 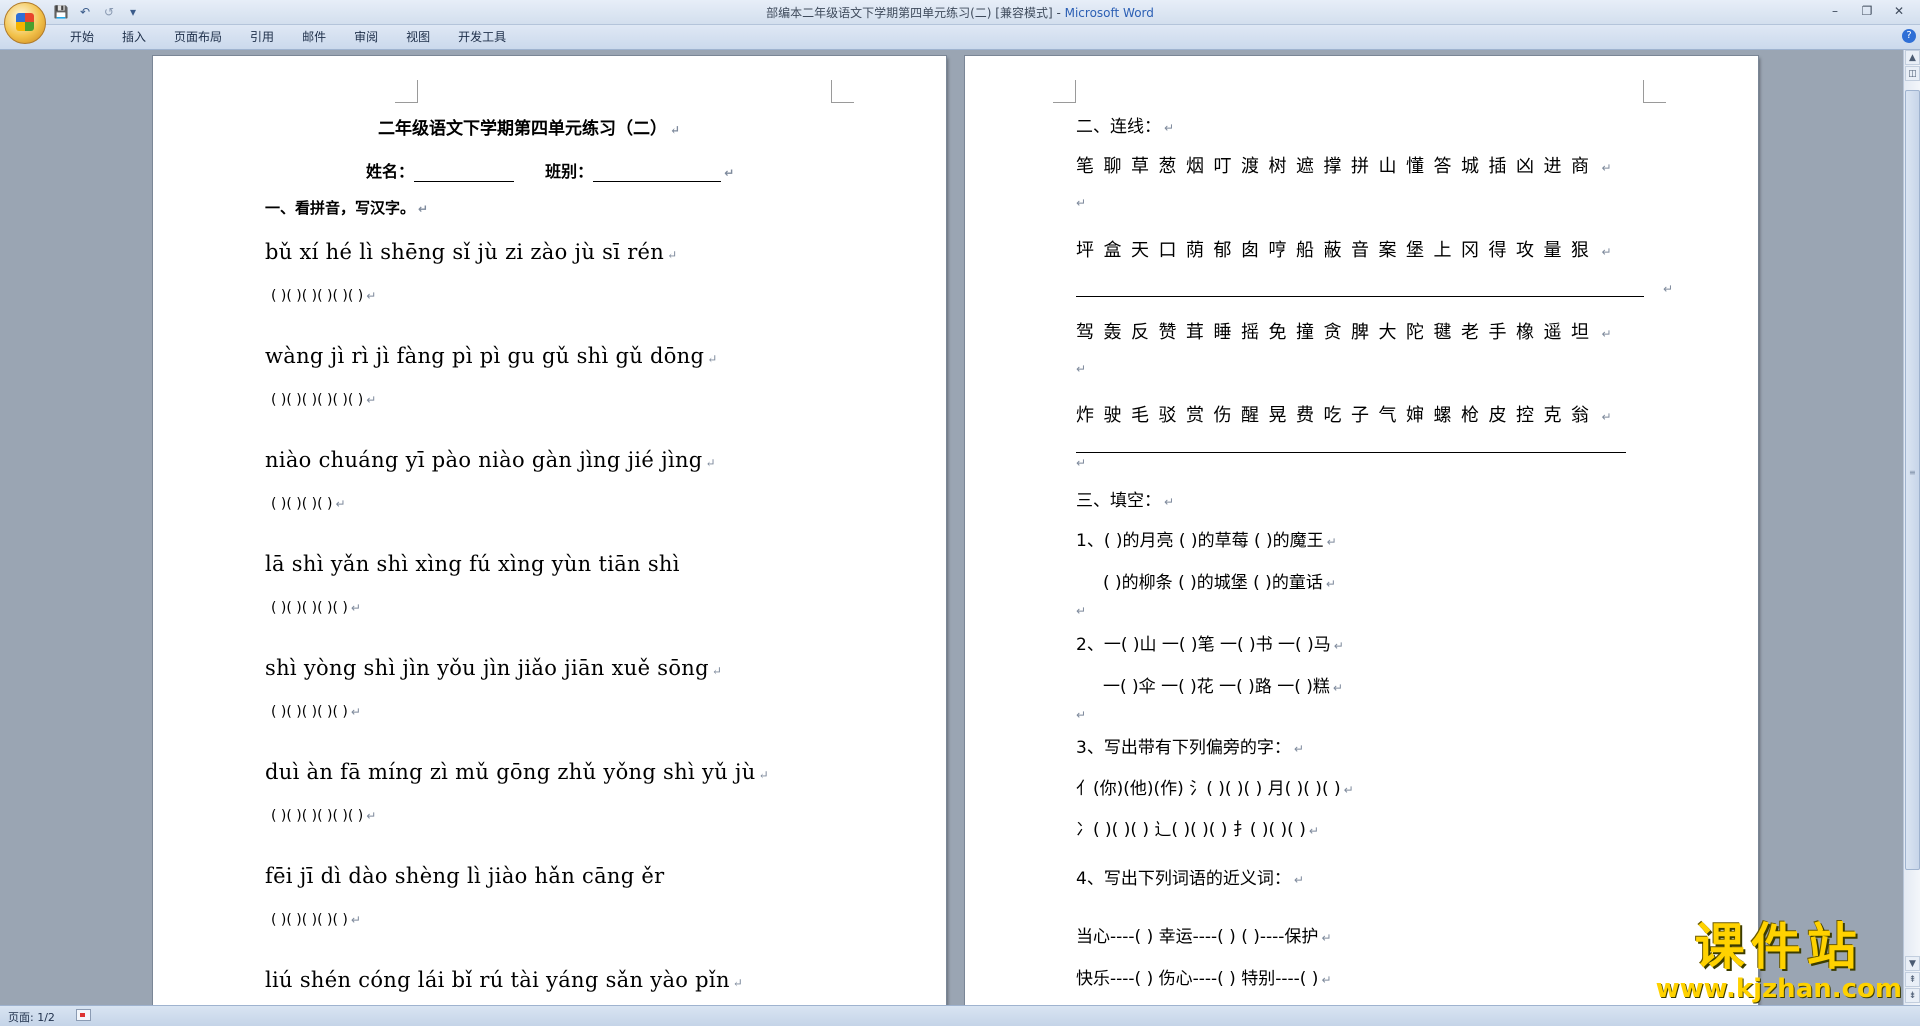 I want to click on answer-row: ( )( )( )( ) ↵, so click(x=308, y=504).